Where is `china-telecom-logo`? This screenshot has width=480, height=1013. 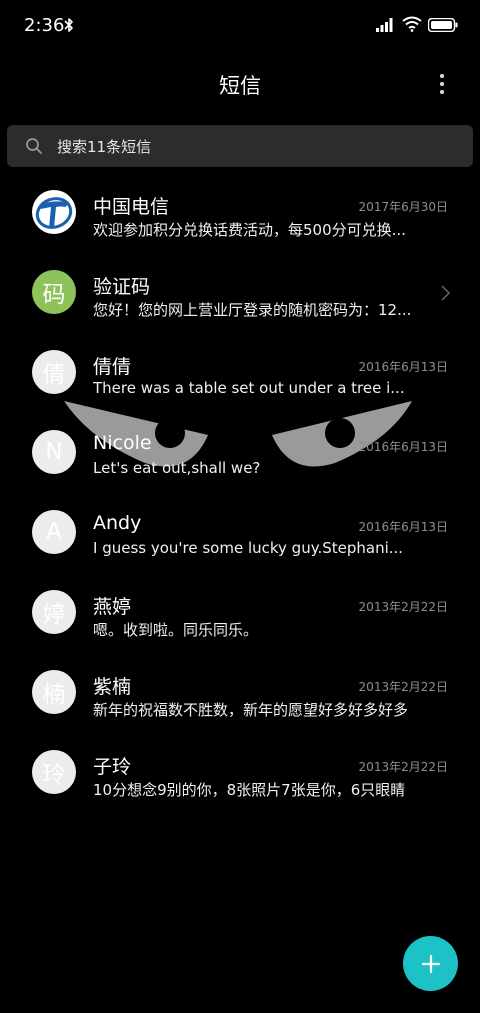 china-telecom-logo is located at coordinates (54, 212).